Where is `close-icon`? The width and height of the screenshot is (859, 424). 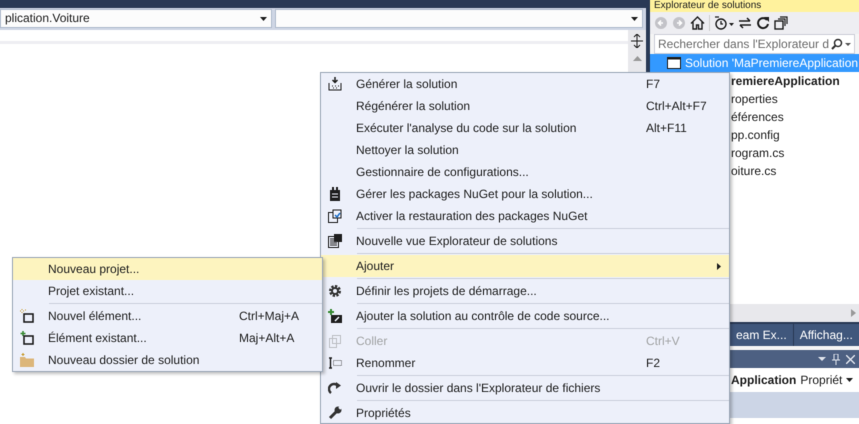 close-icon is located at coordinates (850, 359).